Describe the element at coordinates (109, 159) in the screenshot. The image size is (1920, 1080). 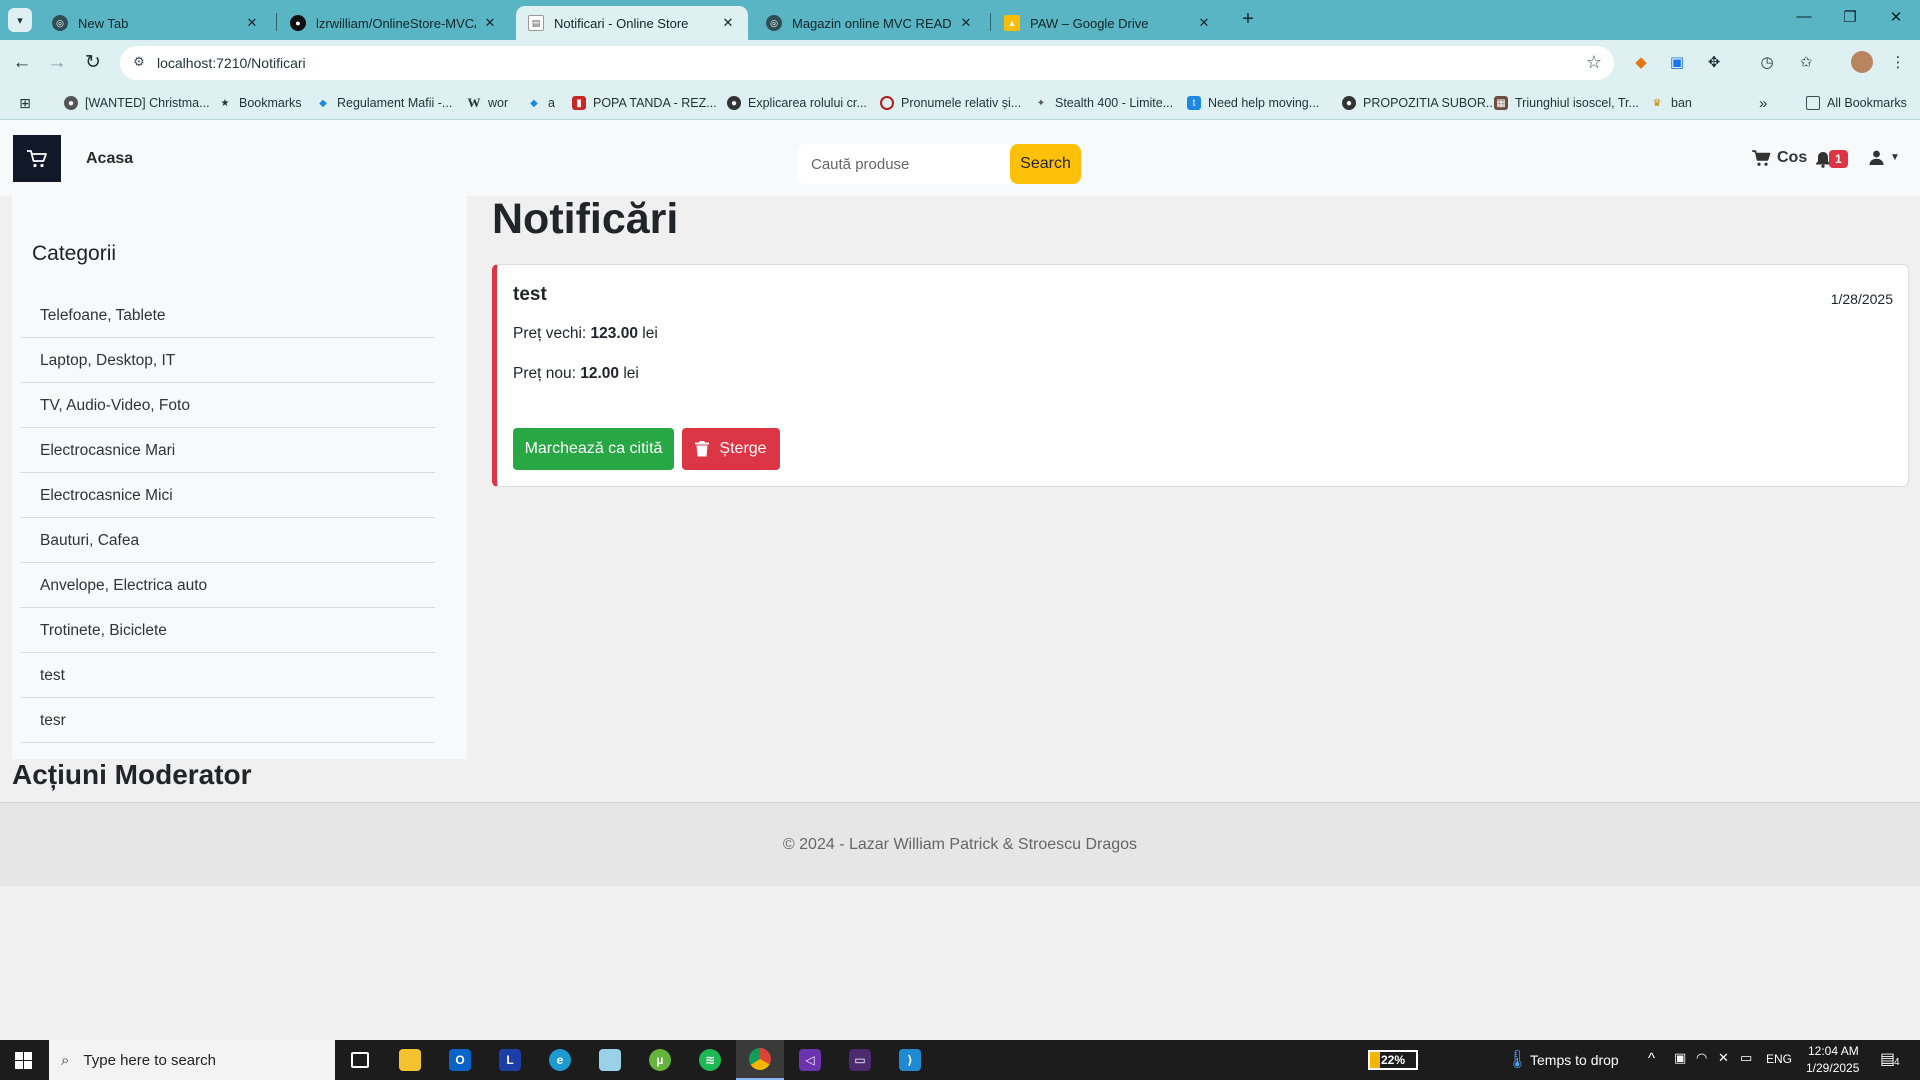
I see `nav-home-link: Acasa` at that location.